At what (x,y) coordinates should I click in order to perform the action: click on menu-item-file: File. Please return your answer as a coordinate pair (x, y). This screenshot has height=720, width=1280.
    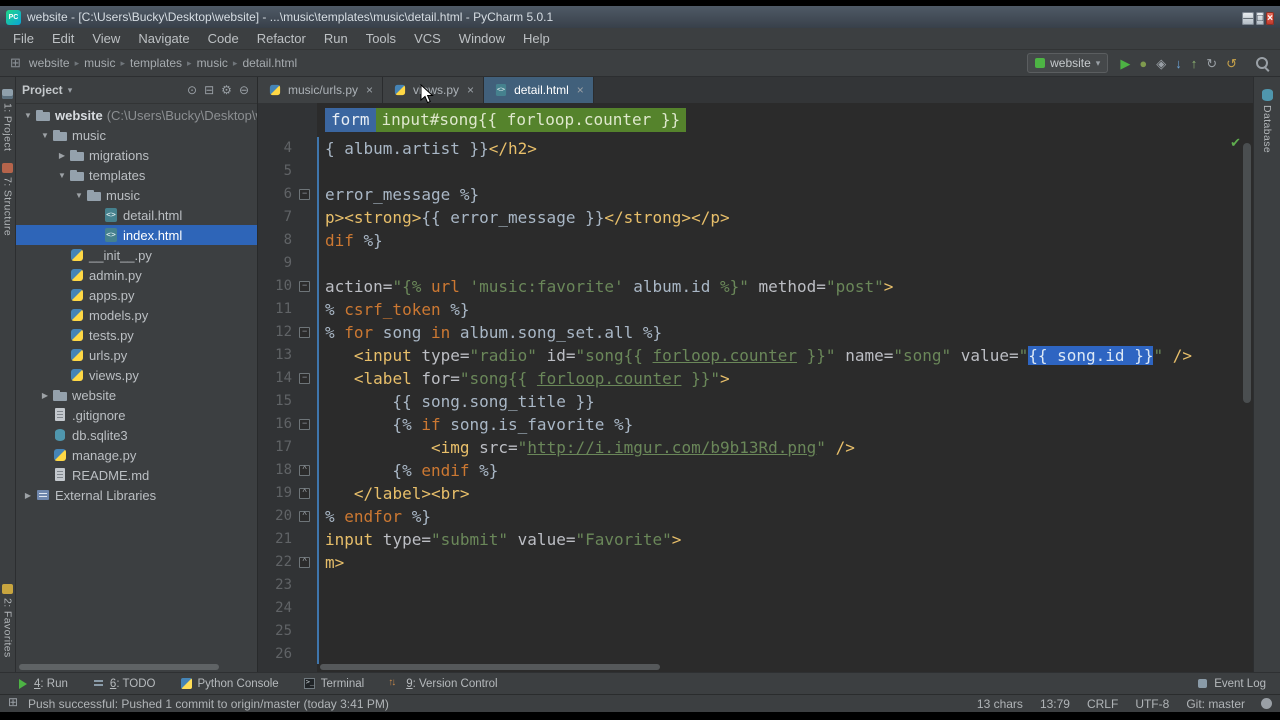
    Looking at the image, I should click on (23, 38).